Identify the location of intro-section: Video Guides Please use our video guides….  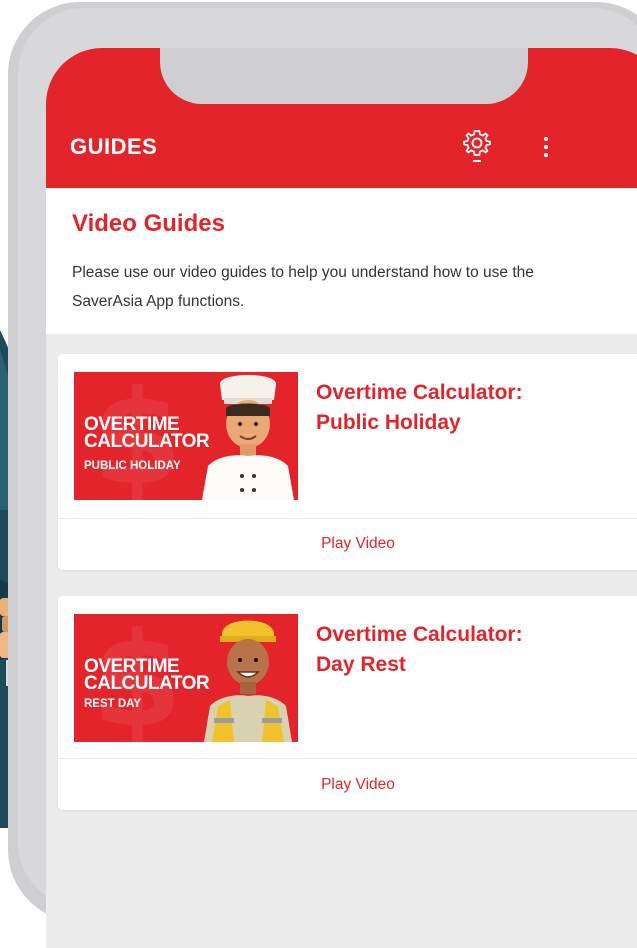
(341, 261).